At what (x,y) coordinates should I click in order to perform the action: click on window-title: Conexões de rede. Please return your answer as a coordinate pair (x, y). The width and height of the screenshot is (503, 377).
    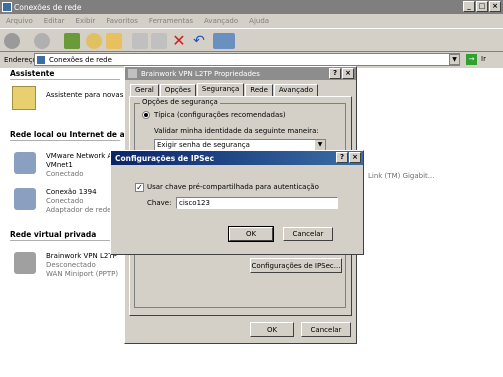
    Looking at the image, I should click on (48, 7).